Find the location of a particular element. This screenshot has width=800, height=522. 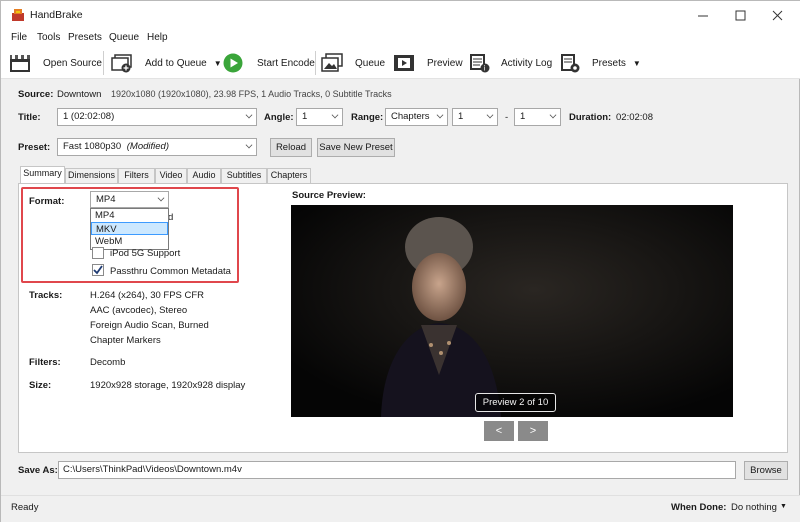

range-type-value: Chapters is located at coordinates (410, 116).